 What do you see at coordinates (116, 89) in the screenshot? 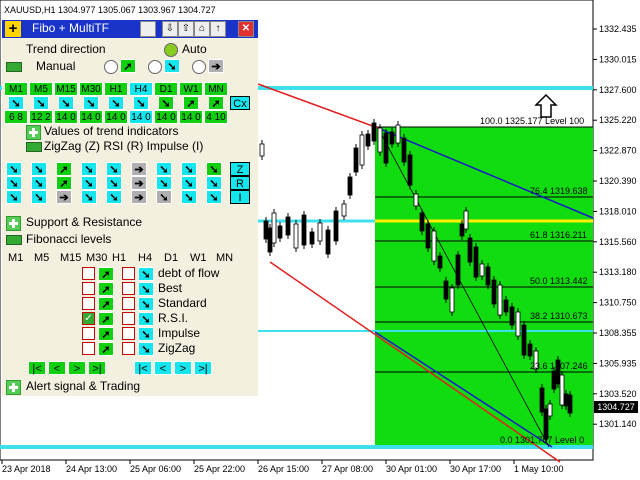
I see `tf-label-h1: H1` at bounding box center [116, 89].